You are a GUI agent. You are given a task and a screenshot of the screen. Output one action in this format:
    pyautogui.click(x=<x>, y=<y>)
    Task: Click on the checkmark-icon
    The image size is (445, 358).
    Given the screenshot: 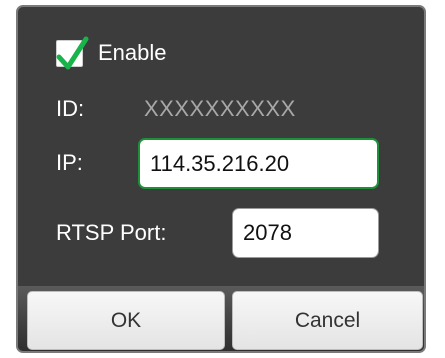 What is the action you would take?
    pyautogui.click(x=72, y=53)
    